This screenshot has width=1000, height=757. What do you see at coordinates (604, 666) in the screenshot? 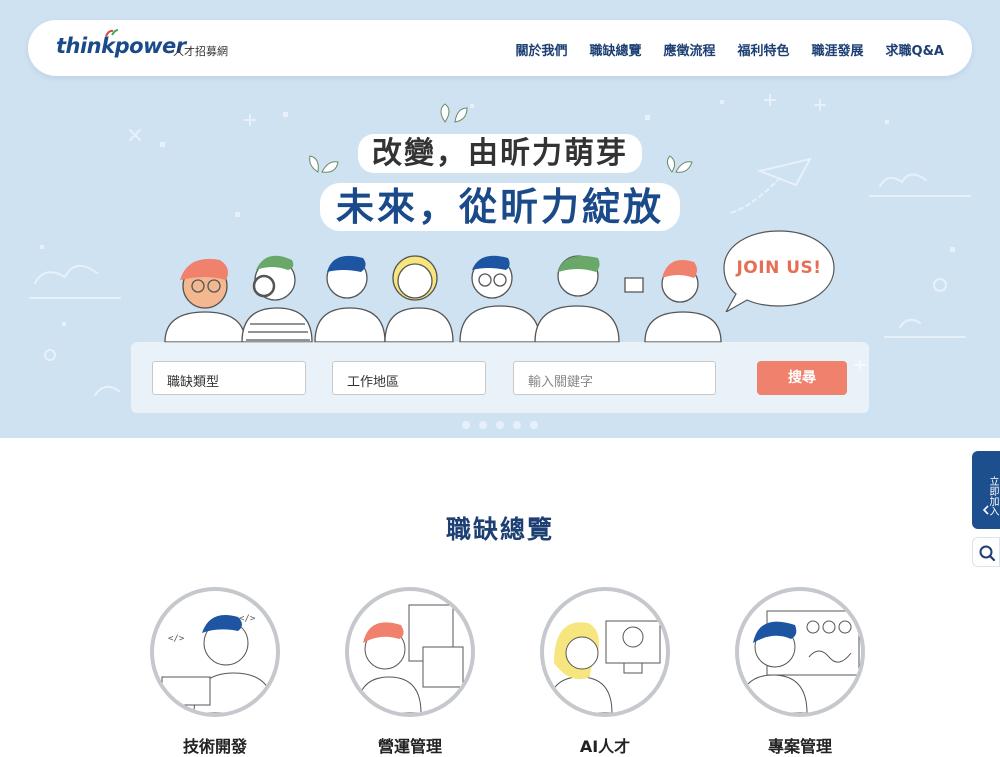
I see `ai-icon` at bounding box center [604, 666].